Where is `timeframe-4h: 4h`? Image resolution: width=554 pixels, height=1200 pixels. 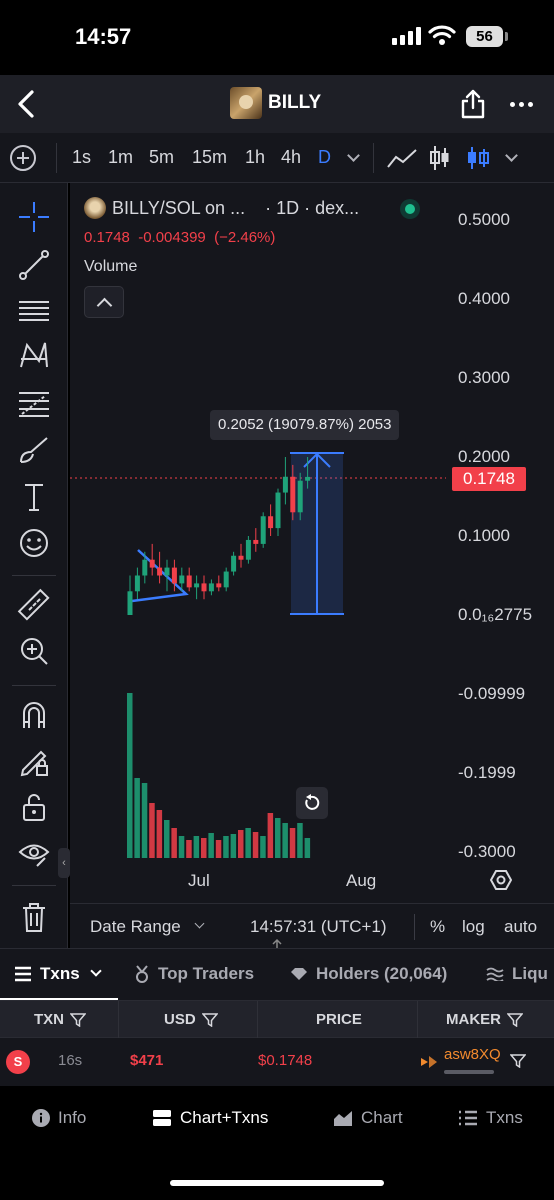 timeframe-4h: 4h is located at coordinates (291, 157).